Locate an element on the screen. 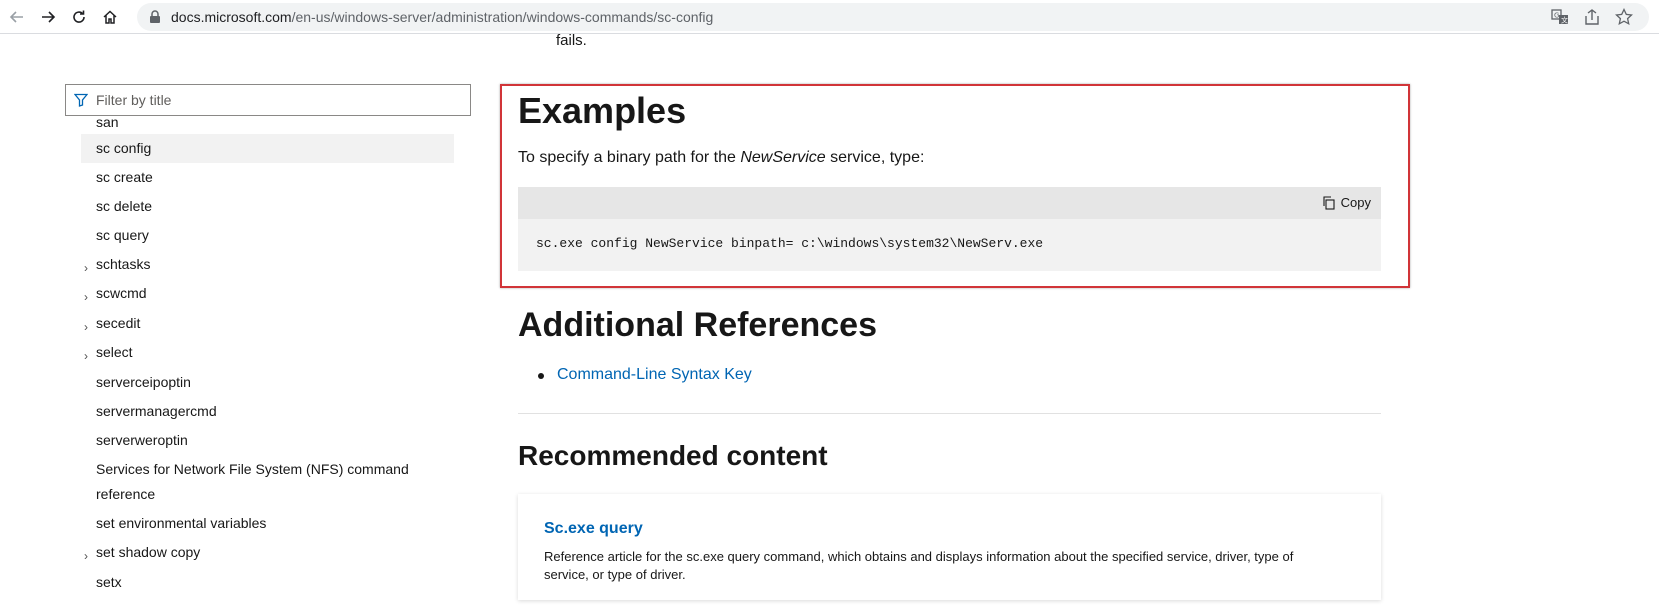  translate-icon: G文 is located at coordinates (1560, 17).